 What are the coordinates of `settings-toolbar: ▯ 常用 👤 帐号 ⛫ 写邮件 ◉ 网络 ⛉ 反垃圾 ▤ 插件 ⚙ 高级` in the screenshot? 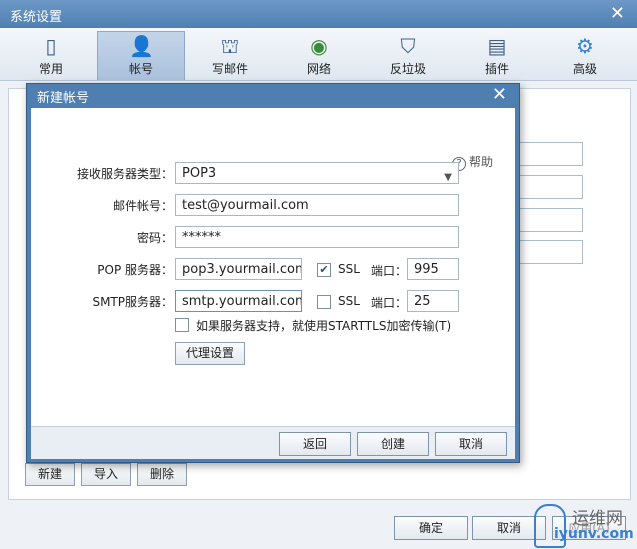 It's located at (318, 54).